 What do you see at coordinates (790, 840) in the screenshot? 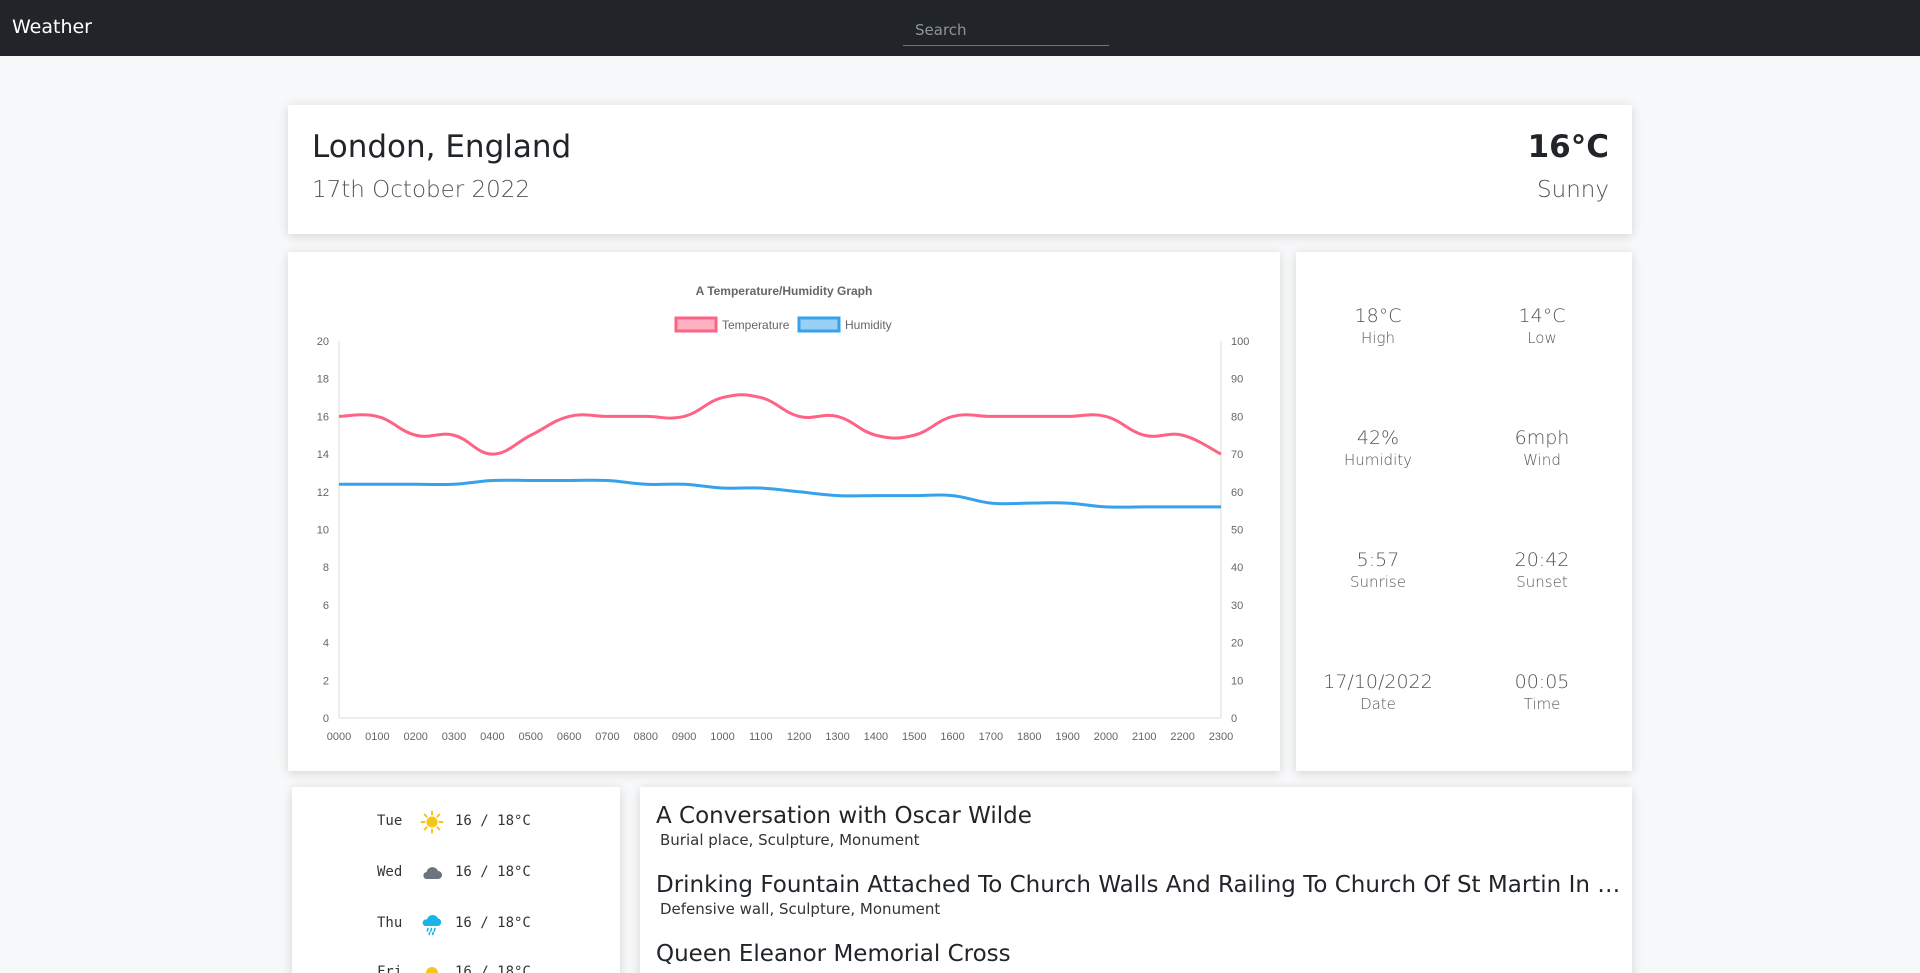
I see `place-tags: Burial place, Sculpture, Monument` at bounding box center [790, 840].